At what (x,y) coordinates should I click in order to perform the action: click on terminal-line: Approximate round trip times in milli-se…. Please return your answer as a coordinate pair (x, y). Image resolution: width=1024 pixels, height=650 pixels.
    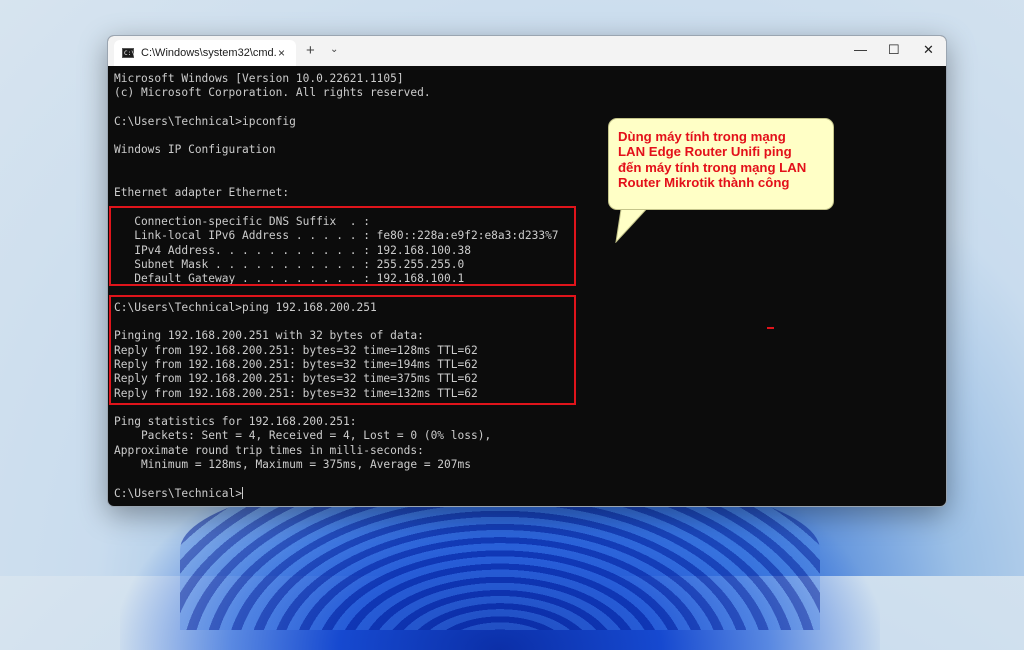
    Looking at the image, I should click on (269, 450).